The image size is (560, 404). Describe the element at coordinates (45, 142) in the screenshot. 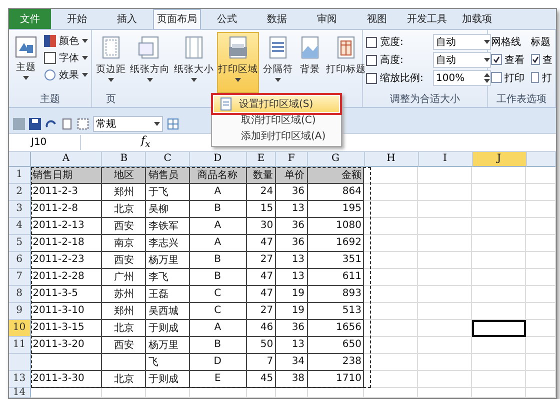

I see `name-box: J10` at that location.